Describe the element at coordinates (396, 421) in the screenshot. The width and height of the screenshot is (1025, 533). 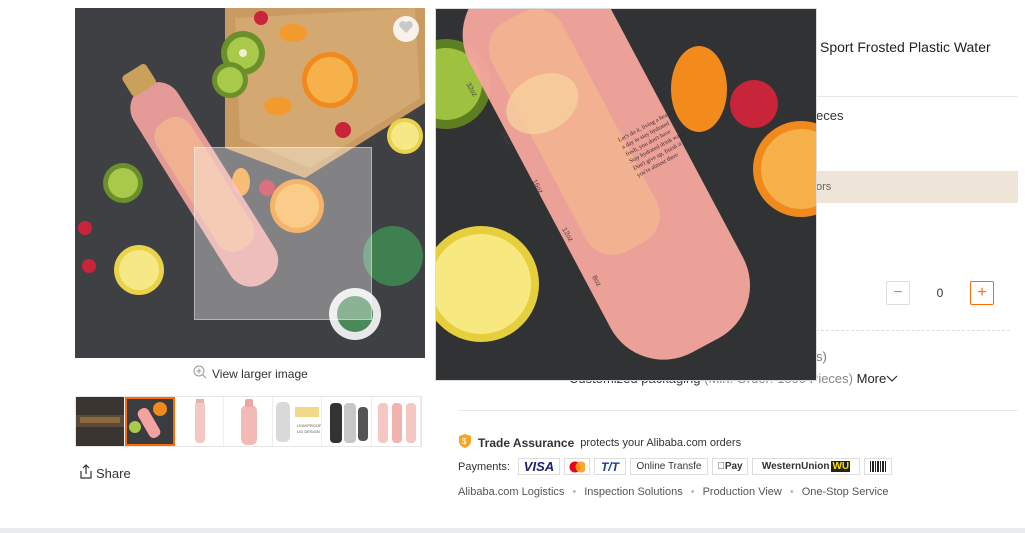
I see `thumb-pink-set` at that location.